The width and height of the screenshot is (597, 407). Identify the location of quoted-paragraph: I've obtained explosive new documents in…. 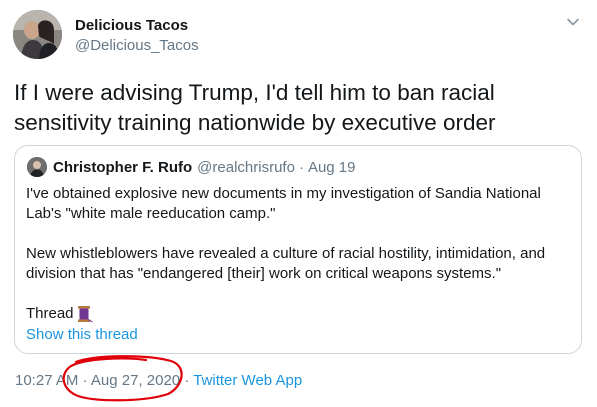
(283, 203).